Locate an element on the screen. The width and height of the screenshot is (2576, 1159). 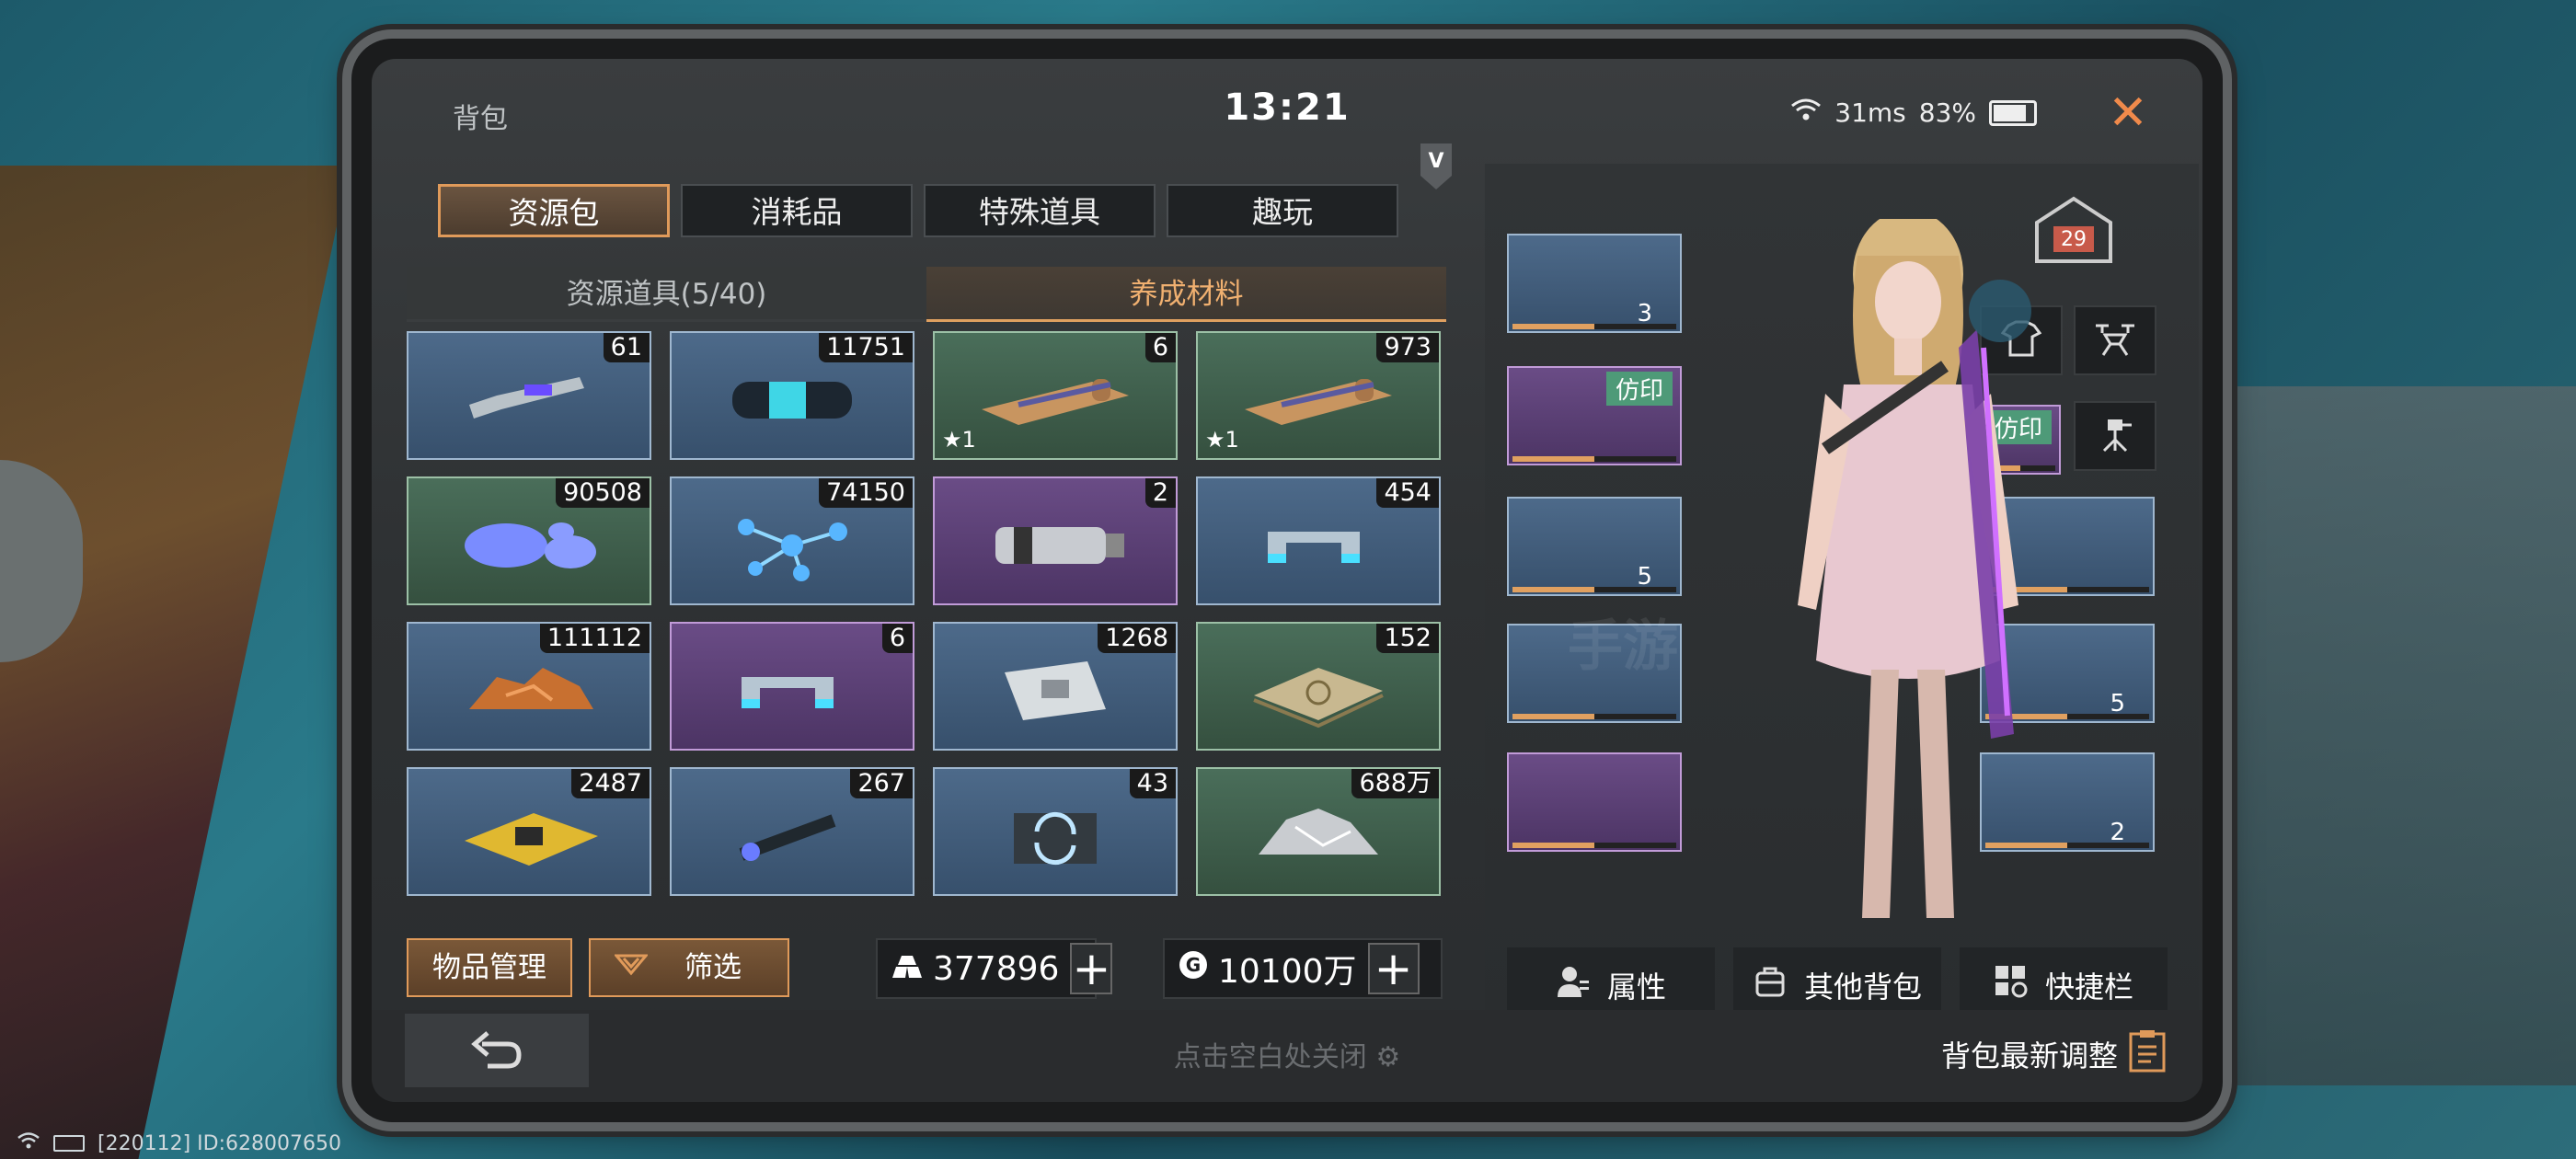
tab-special-items: 特殊道具 is located at coordinates (1040, 210).